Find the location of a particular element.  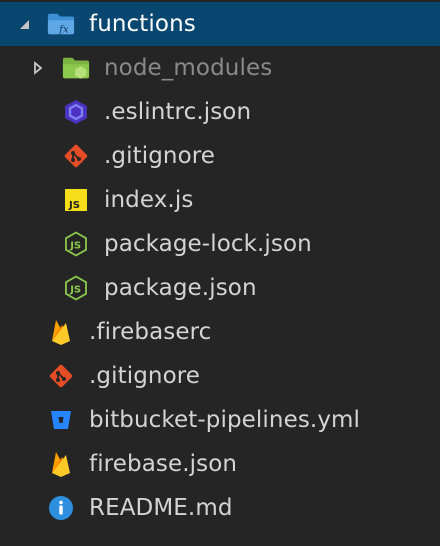

tree-item-label: firebase.json is located at coordinates (163, 464).